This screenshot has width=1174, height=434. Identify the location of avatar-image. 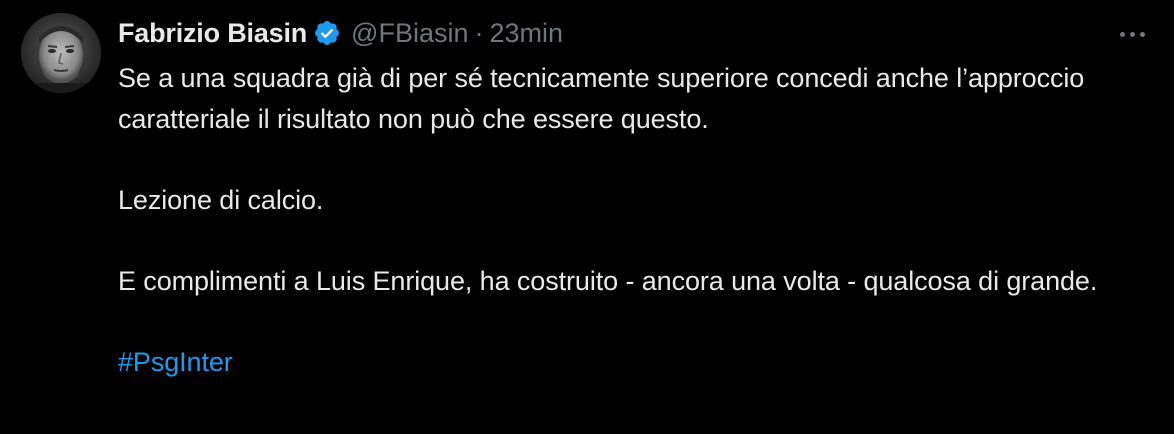
(61, 53).